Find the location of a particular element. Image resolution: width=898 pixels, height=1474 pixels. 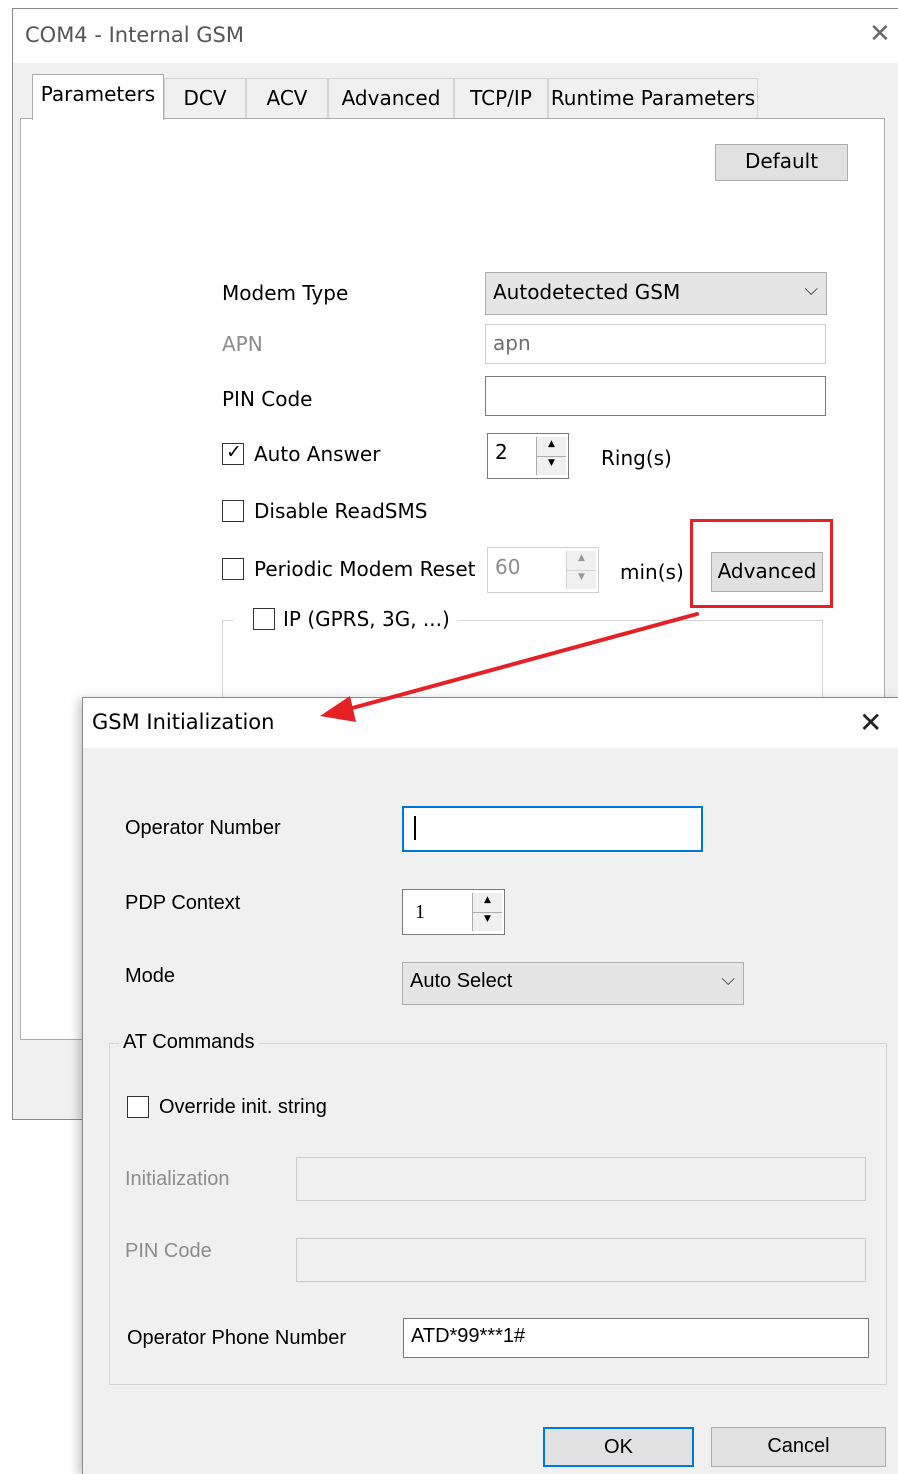

auto-answer-label: Auto Answer is located at coordinates (317, 454).